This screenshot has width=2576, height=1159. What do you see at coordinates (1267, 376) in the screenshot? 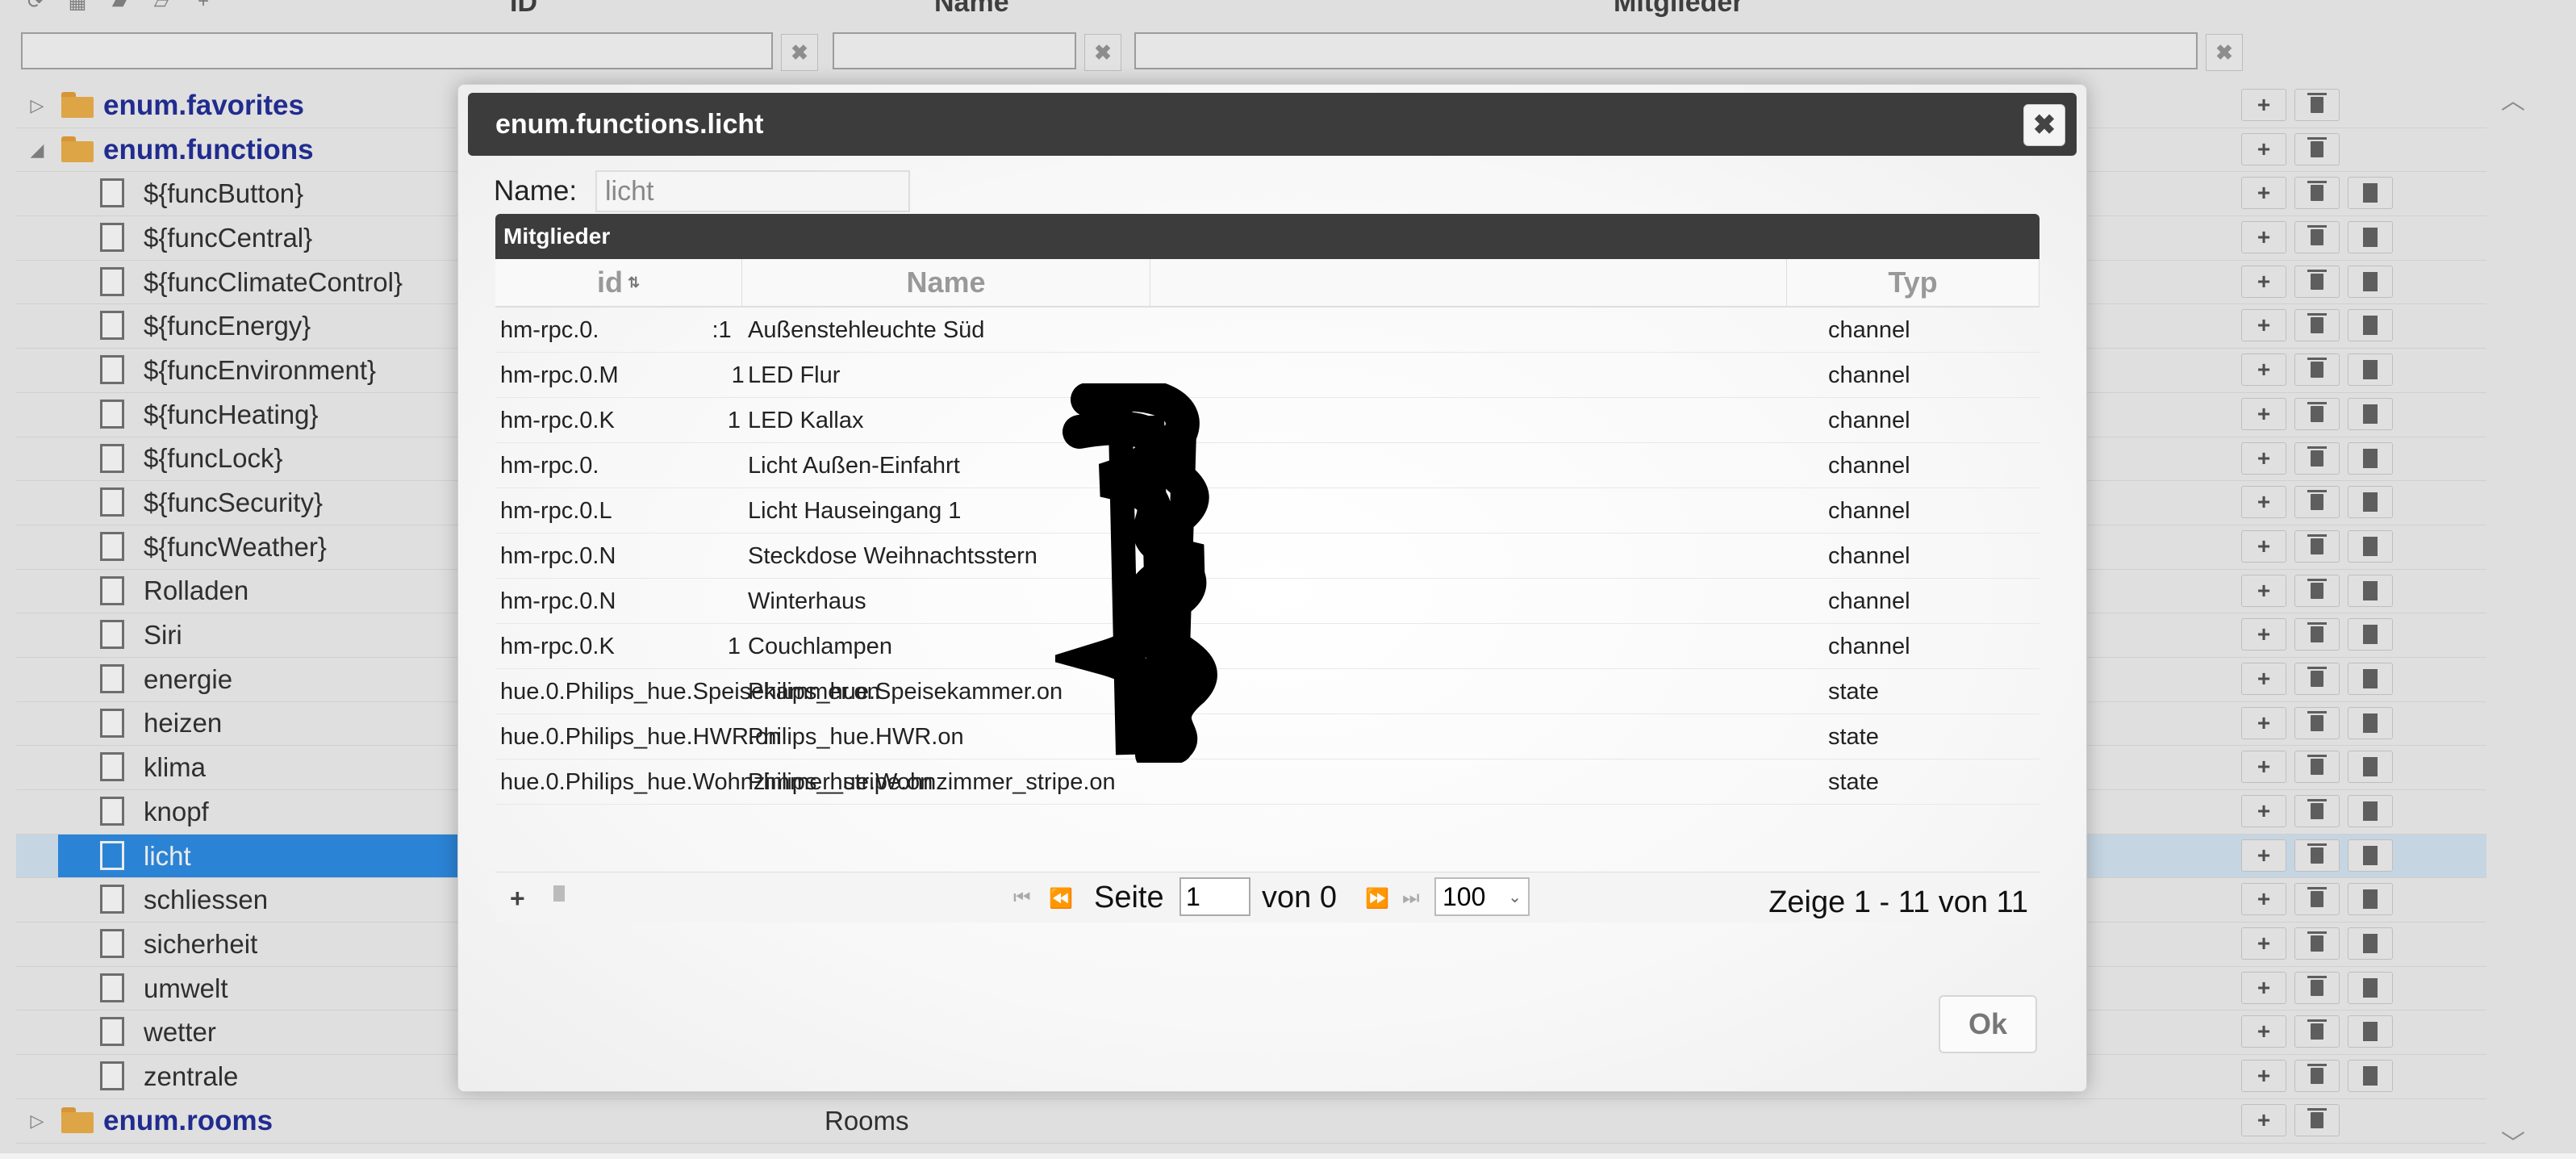
I see `table-row: hm-rpc.0.M 1 LED Flur channel` at bounding box center [1267, 376].